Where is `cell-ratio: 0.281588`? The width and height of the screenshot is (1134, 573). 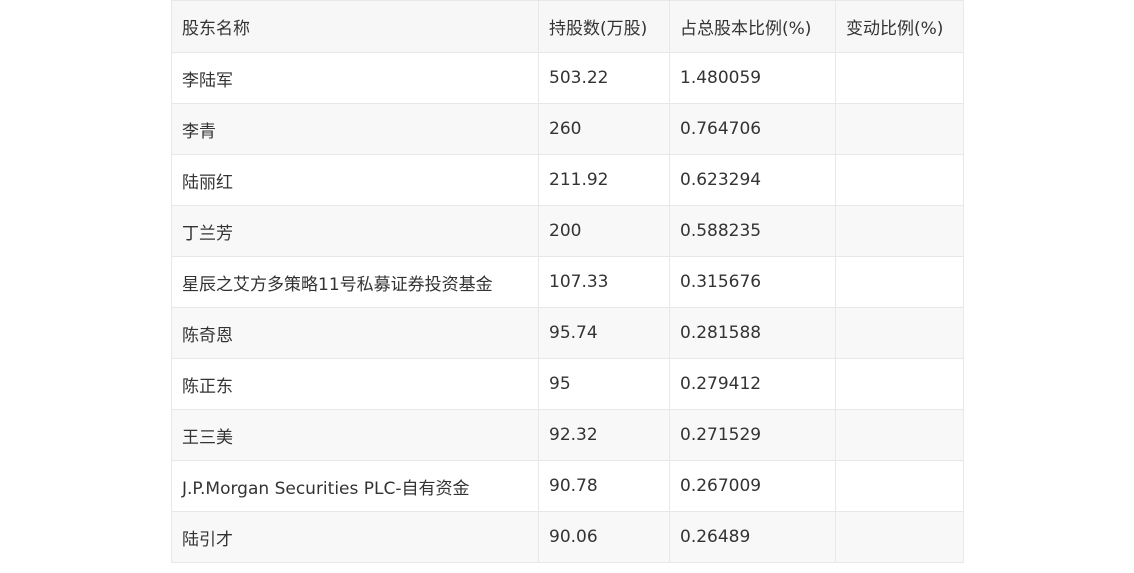
cell-ratio: 0.281588 is located at coordinates (752, 333).